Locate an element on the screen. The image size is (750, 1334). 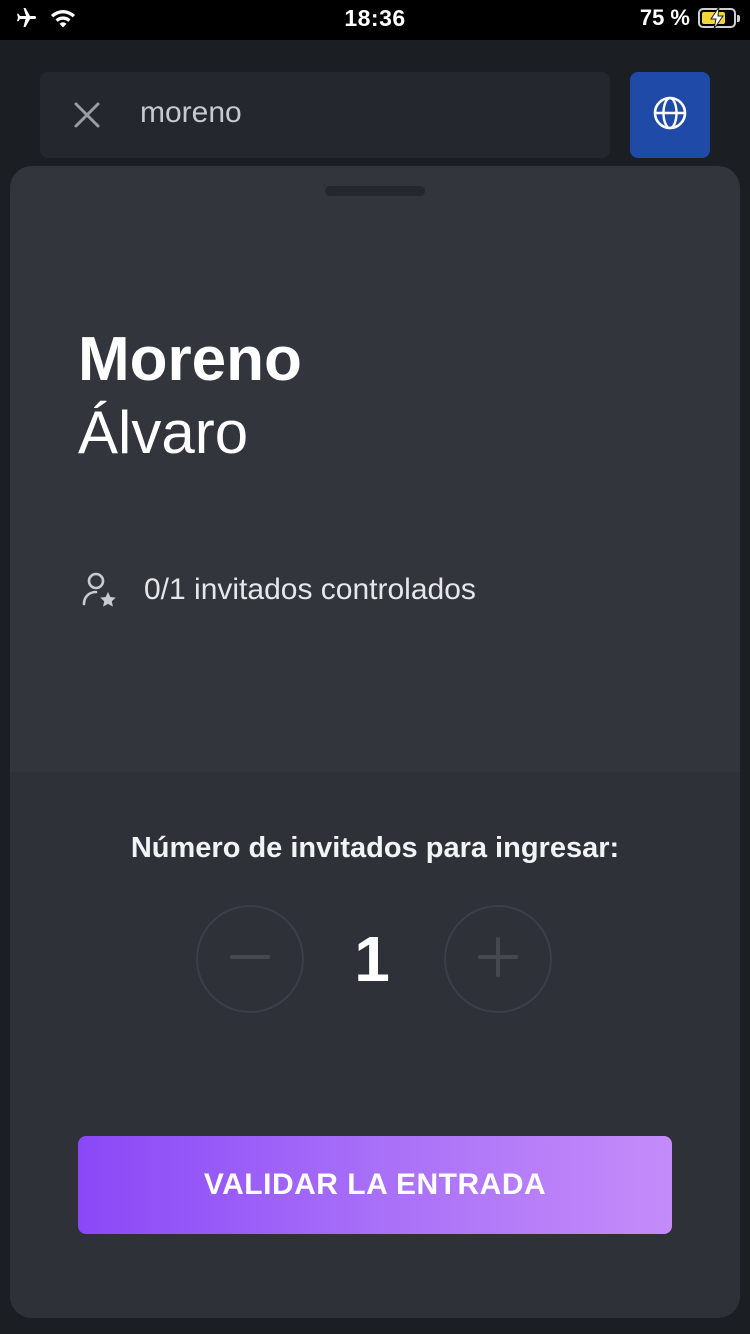
minus-icon is located at coordinates (250, 959).